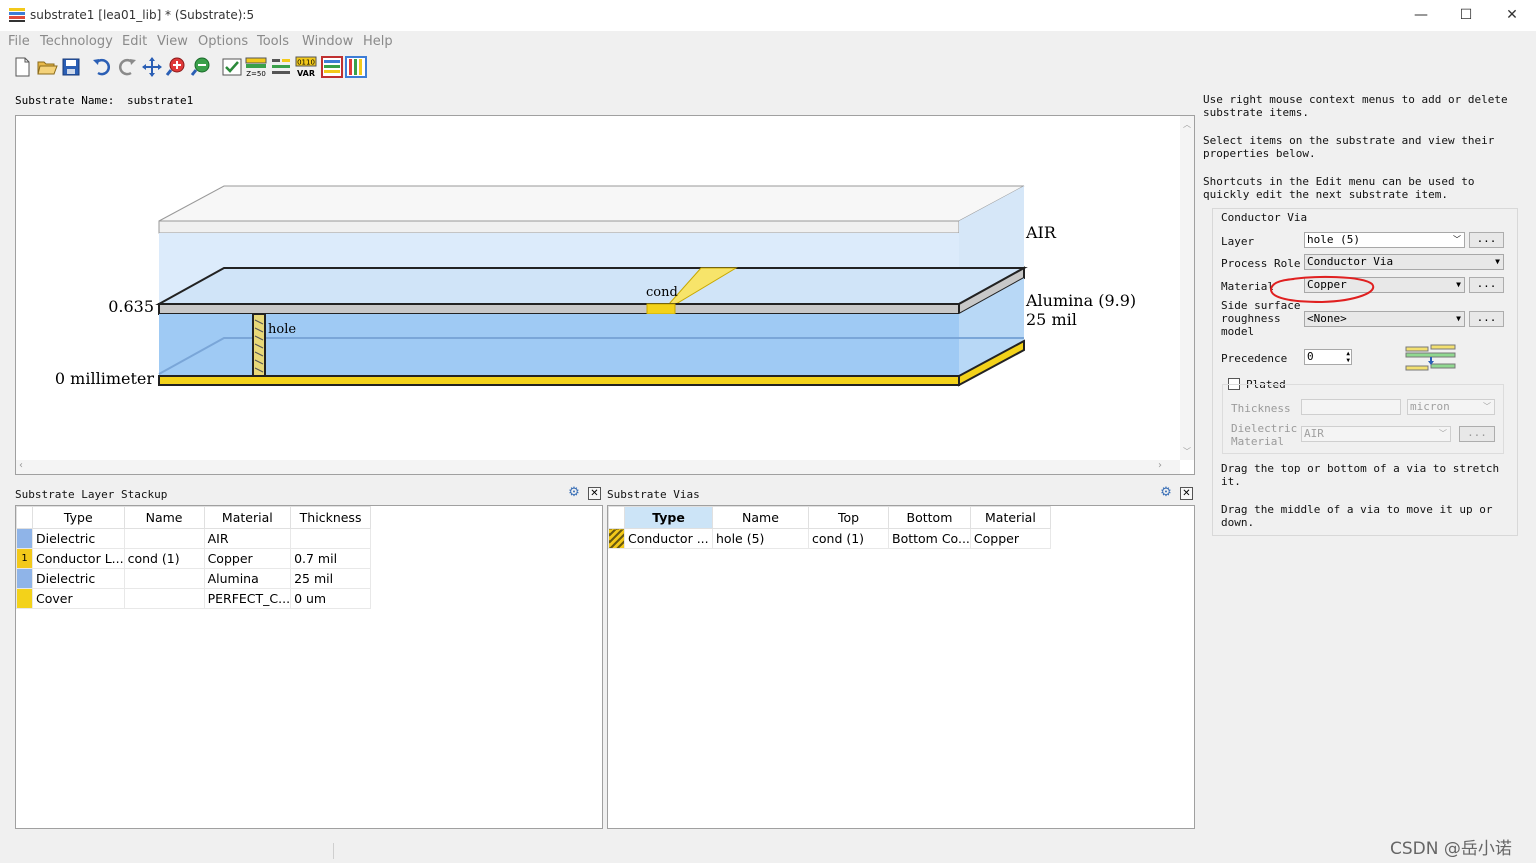 The image size is (1536, 863). I want to click on save-icon, so click(71, 67).